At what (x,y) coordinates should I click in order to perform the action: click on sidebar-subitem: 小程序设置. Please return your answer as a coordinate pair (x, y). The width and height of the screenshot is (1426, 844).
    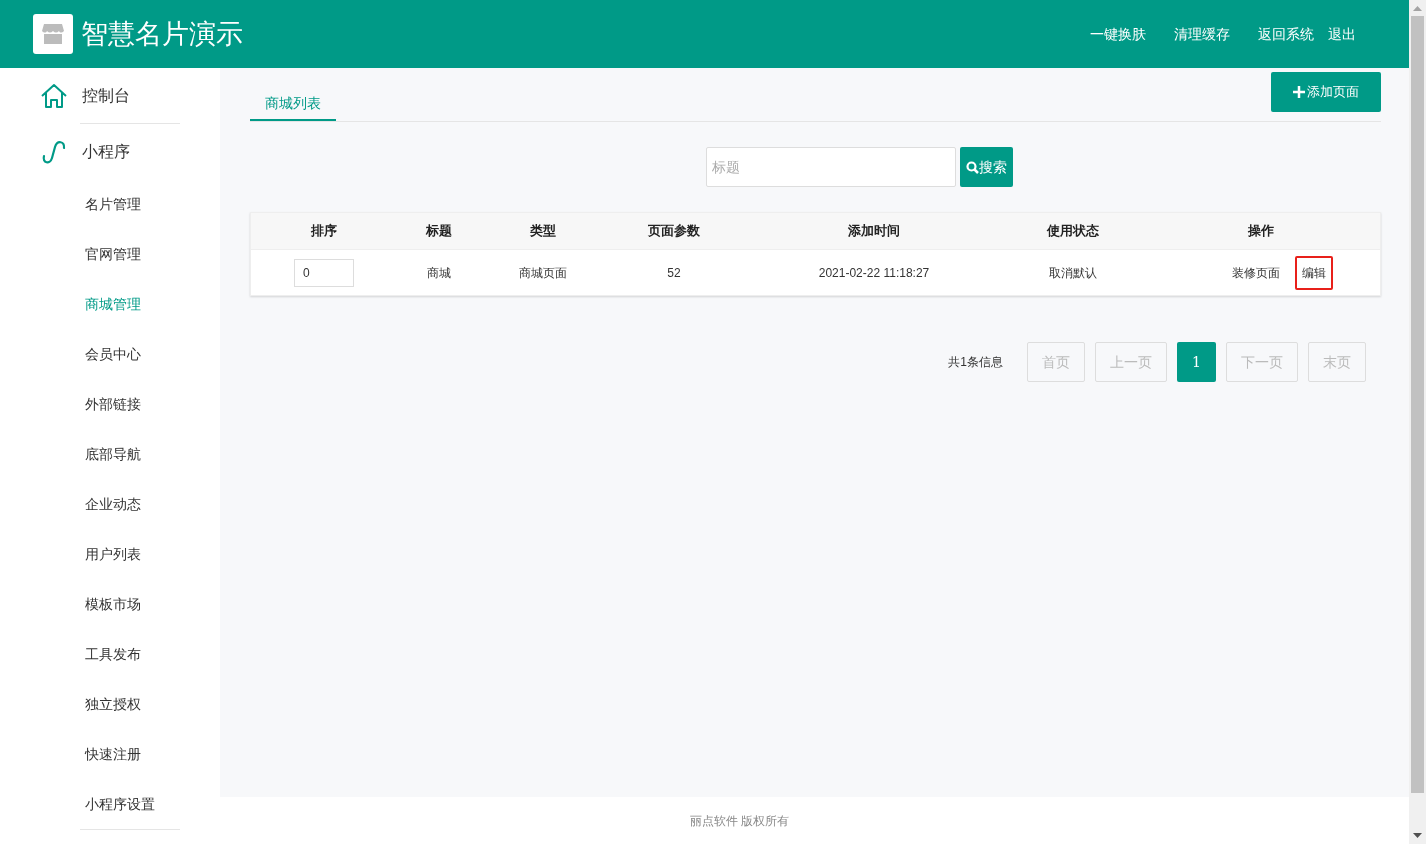
    Looking at the image, I should click on (110, 804).